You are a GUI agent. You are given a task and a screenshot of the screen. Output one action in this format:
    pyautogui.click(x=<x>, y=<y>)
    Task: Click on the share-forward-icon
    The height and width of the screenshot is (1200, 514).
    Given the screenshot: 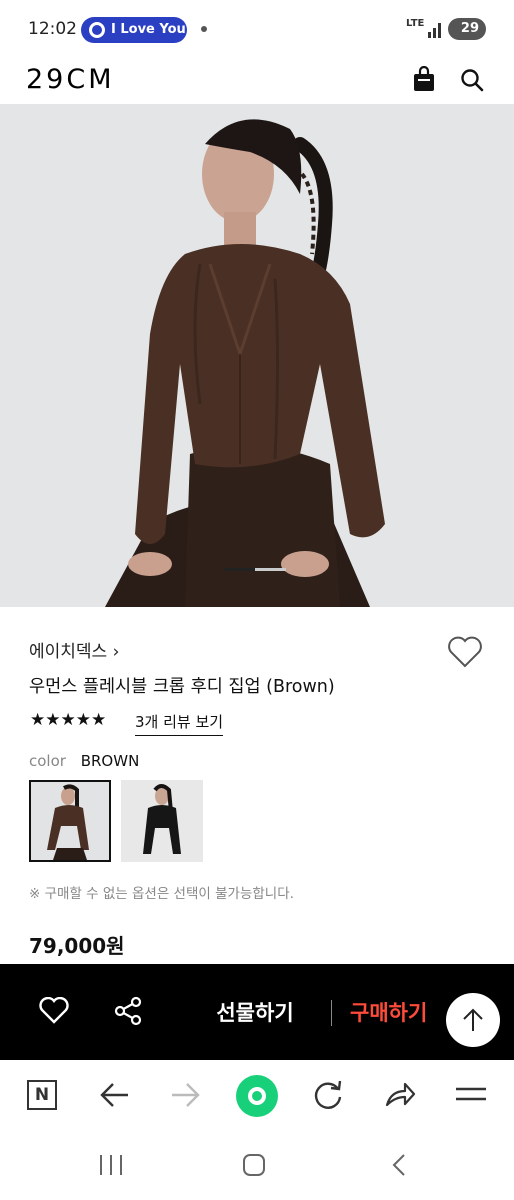 What is the action you would take?
    pyautogui.click(x=400, y=1095)
    